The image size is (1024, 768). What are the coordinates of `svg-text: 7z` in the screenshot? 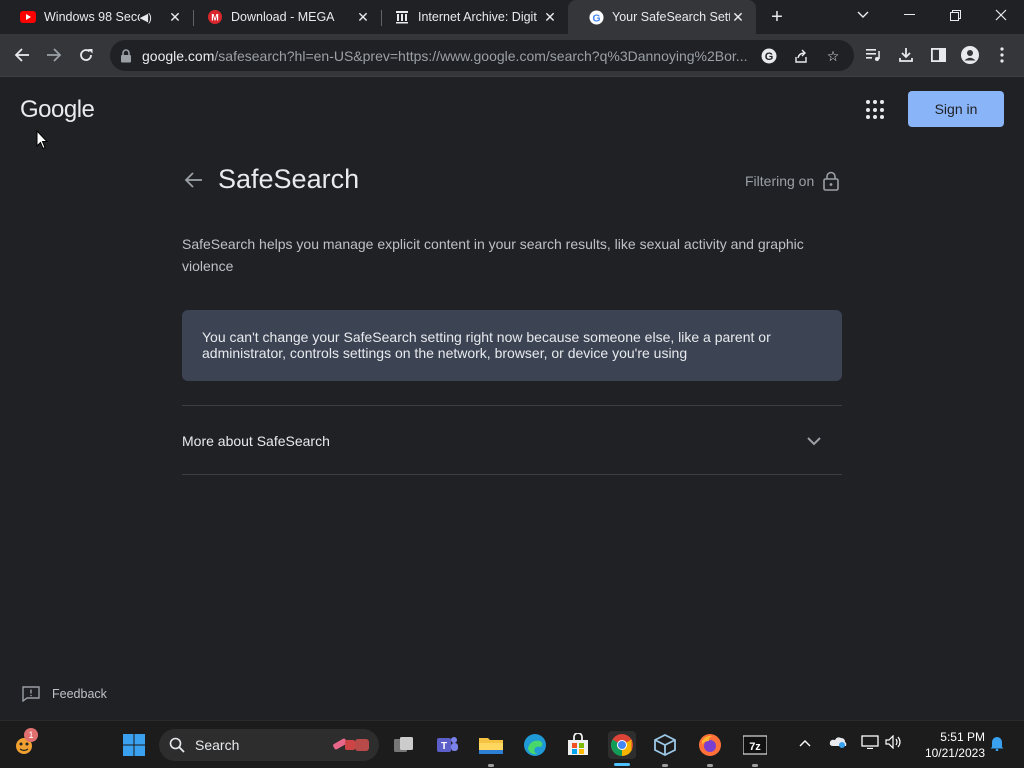 It's located at (755, 747).